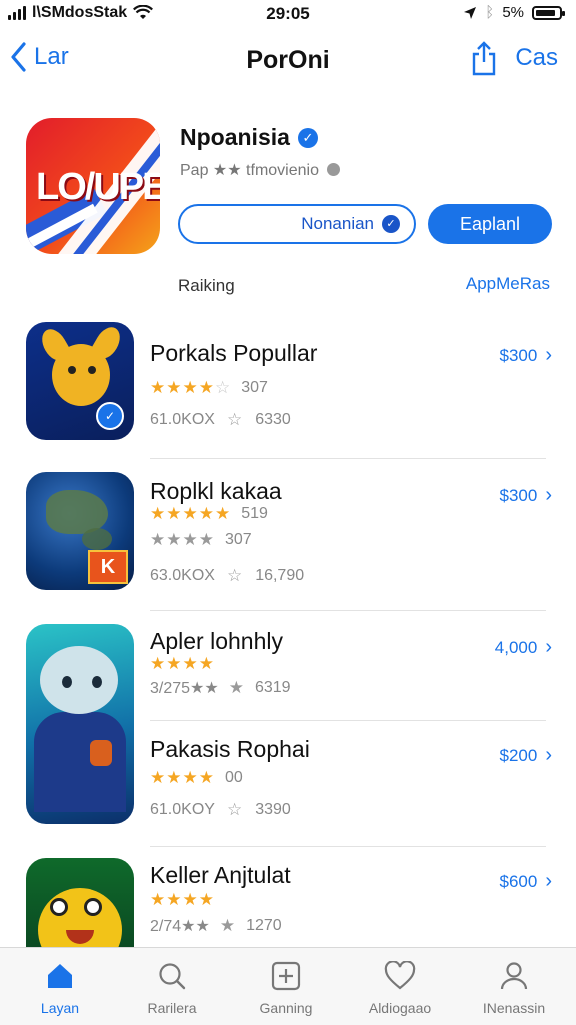 The width and height of the screenshot is (576, 1025). Describe the element at coordinates (60, 976) in the screenshot. I see `home-icon` at that location.